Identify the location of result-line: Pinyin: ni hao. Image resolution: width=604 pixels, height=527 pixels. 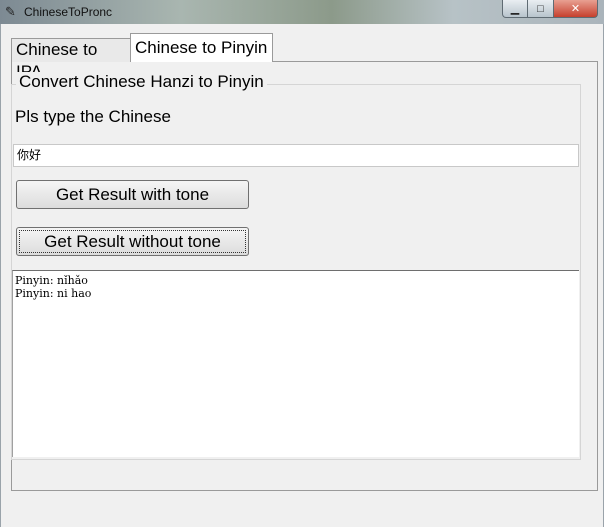
(53, 293).